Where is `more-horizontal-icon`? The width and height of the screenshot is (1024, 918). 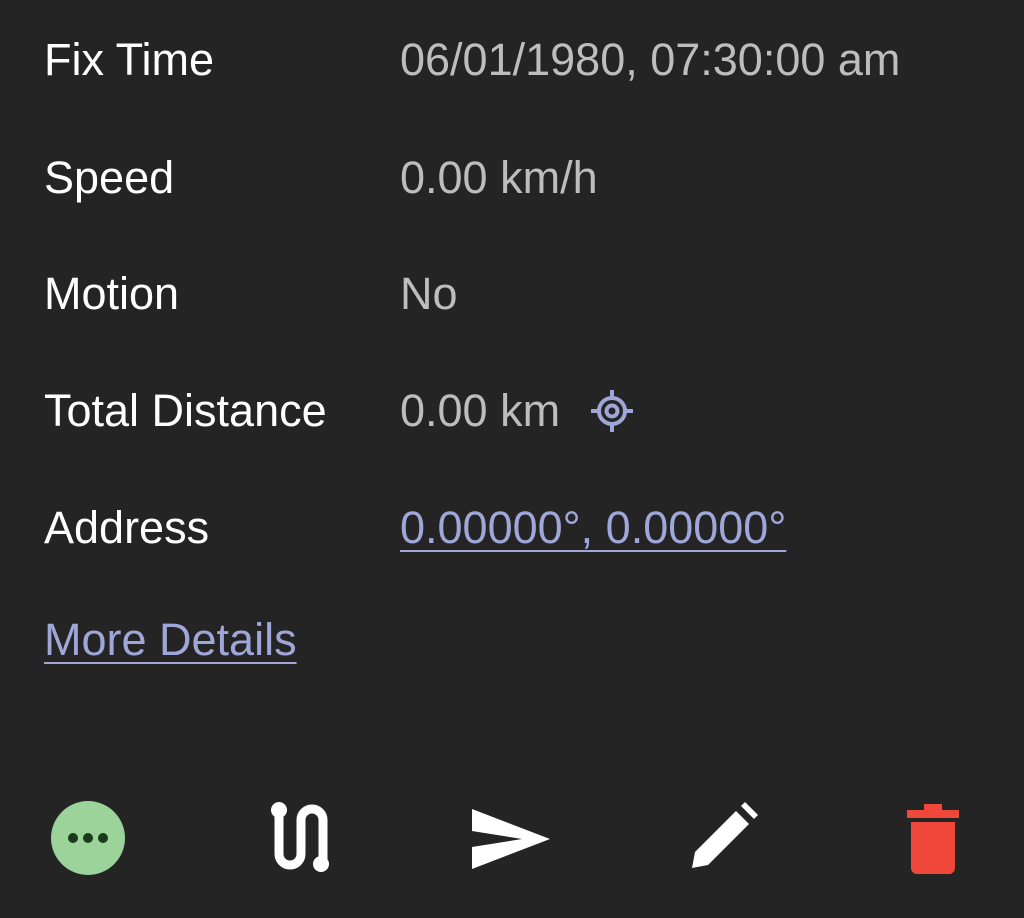 more-horizontal-icon is located at coordinates (88, 838).